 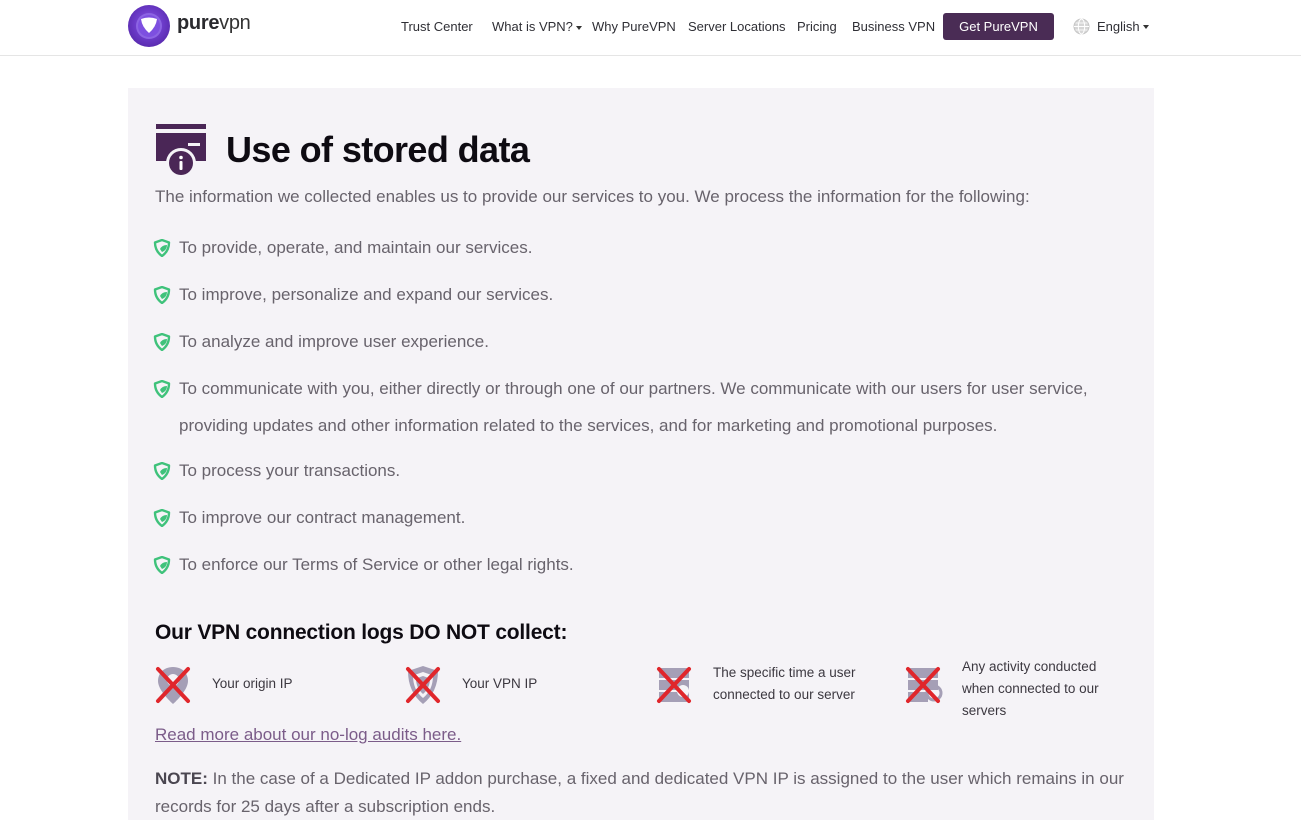 I want to click on list-item: To improve our contract management., so click(x=309, y=521).